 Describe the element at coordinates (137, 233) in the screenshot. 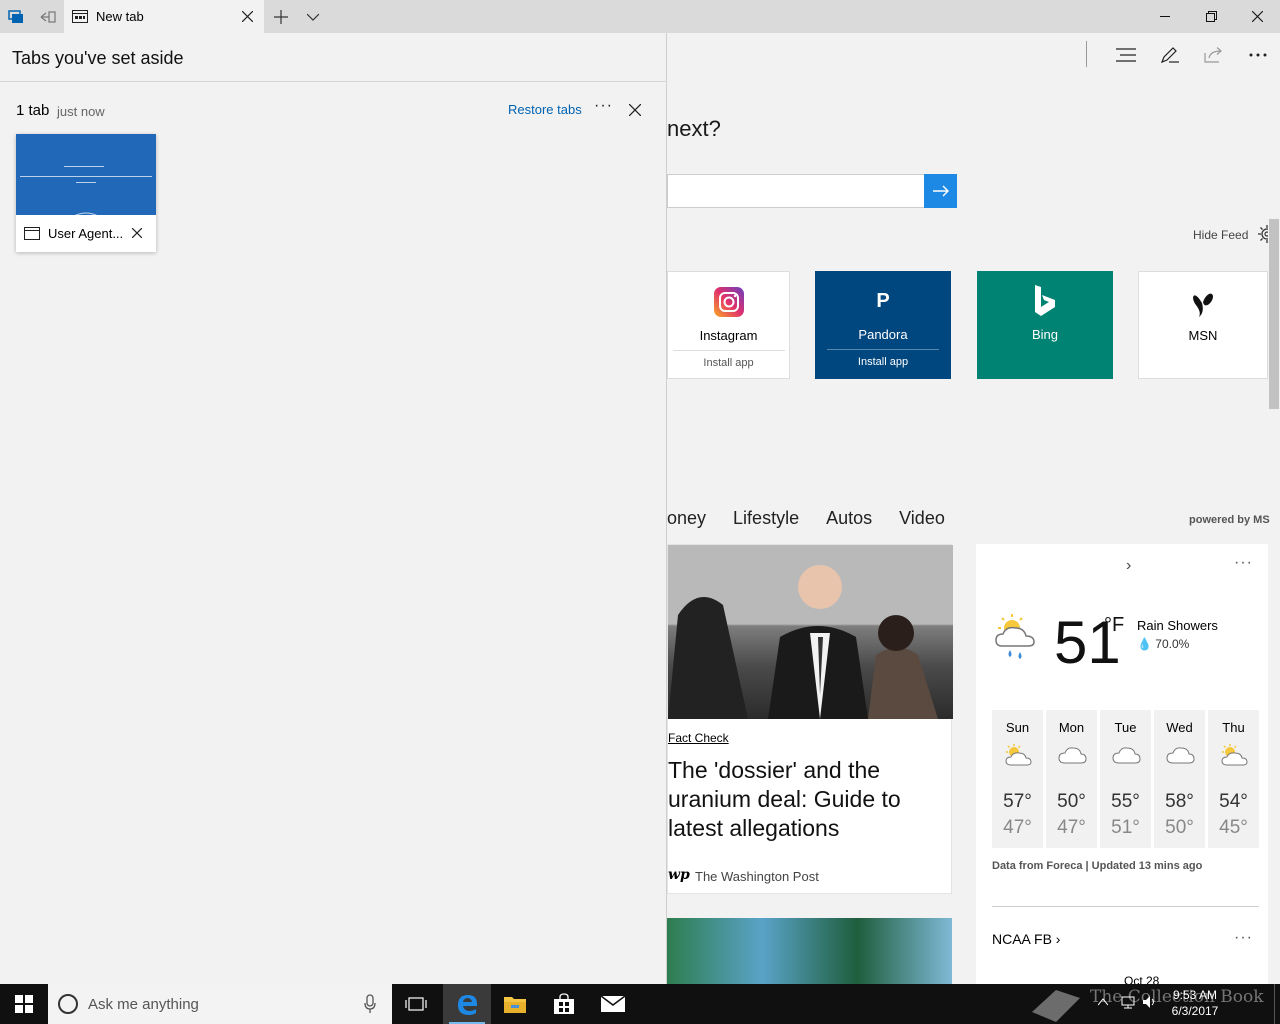

I see `remove-aside-tab-button` at that location.